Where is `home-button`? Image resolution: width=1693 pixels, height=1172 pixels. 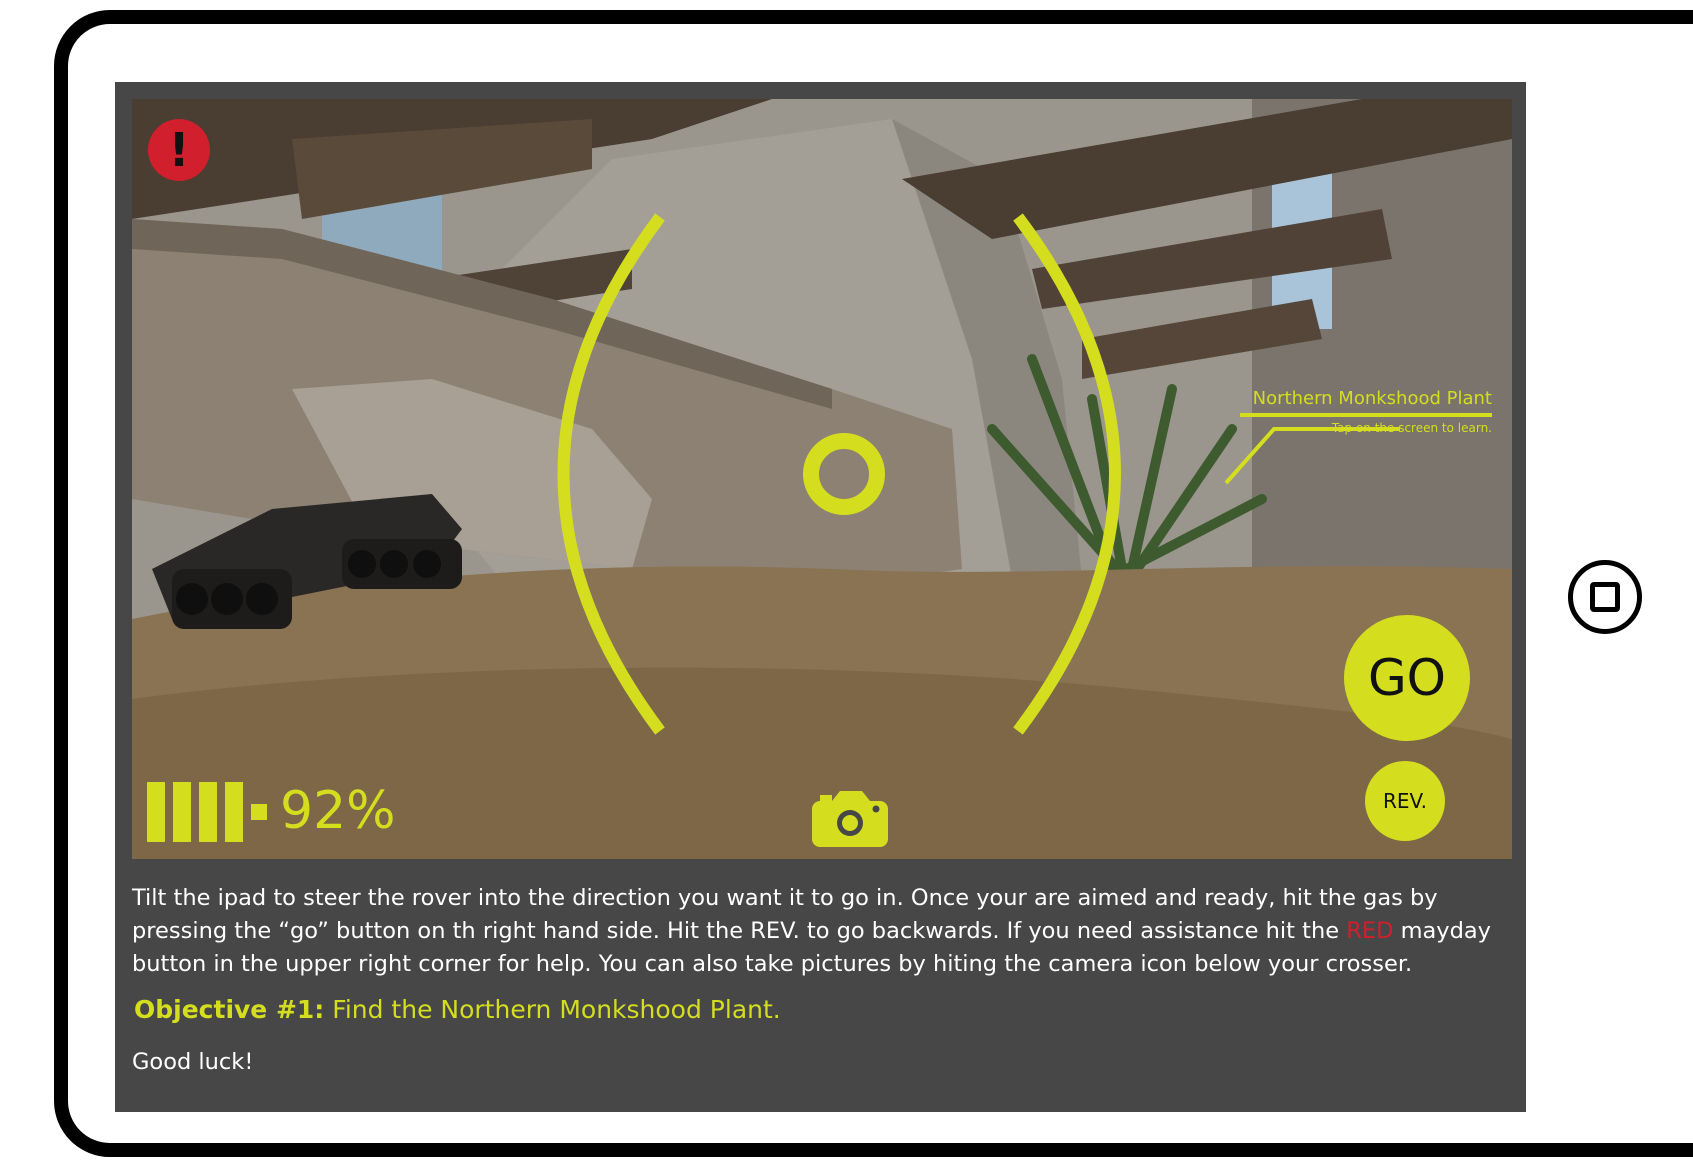 home-button is located at coordinates (1605, 597).